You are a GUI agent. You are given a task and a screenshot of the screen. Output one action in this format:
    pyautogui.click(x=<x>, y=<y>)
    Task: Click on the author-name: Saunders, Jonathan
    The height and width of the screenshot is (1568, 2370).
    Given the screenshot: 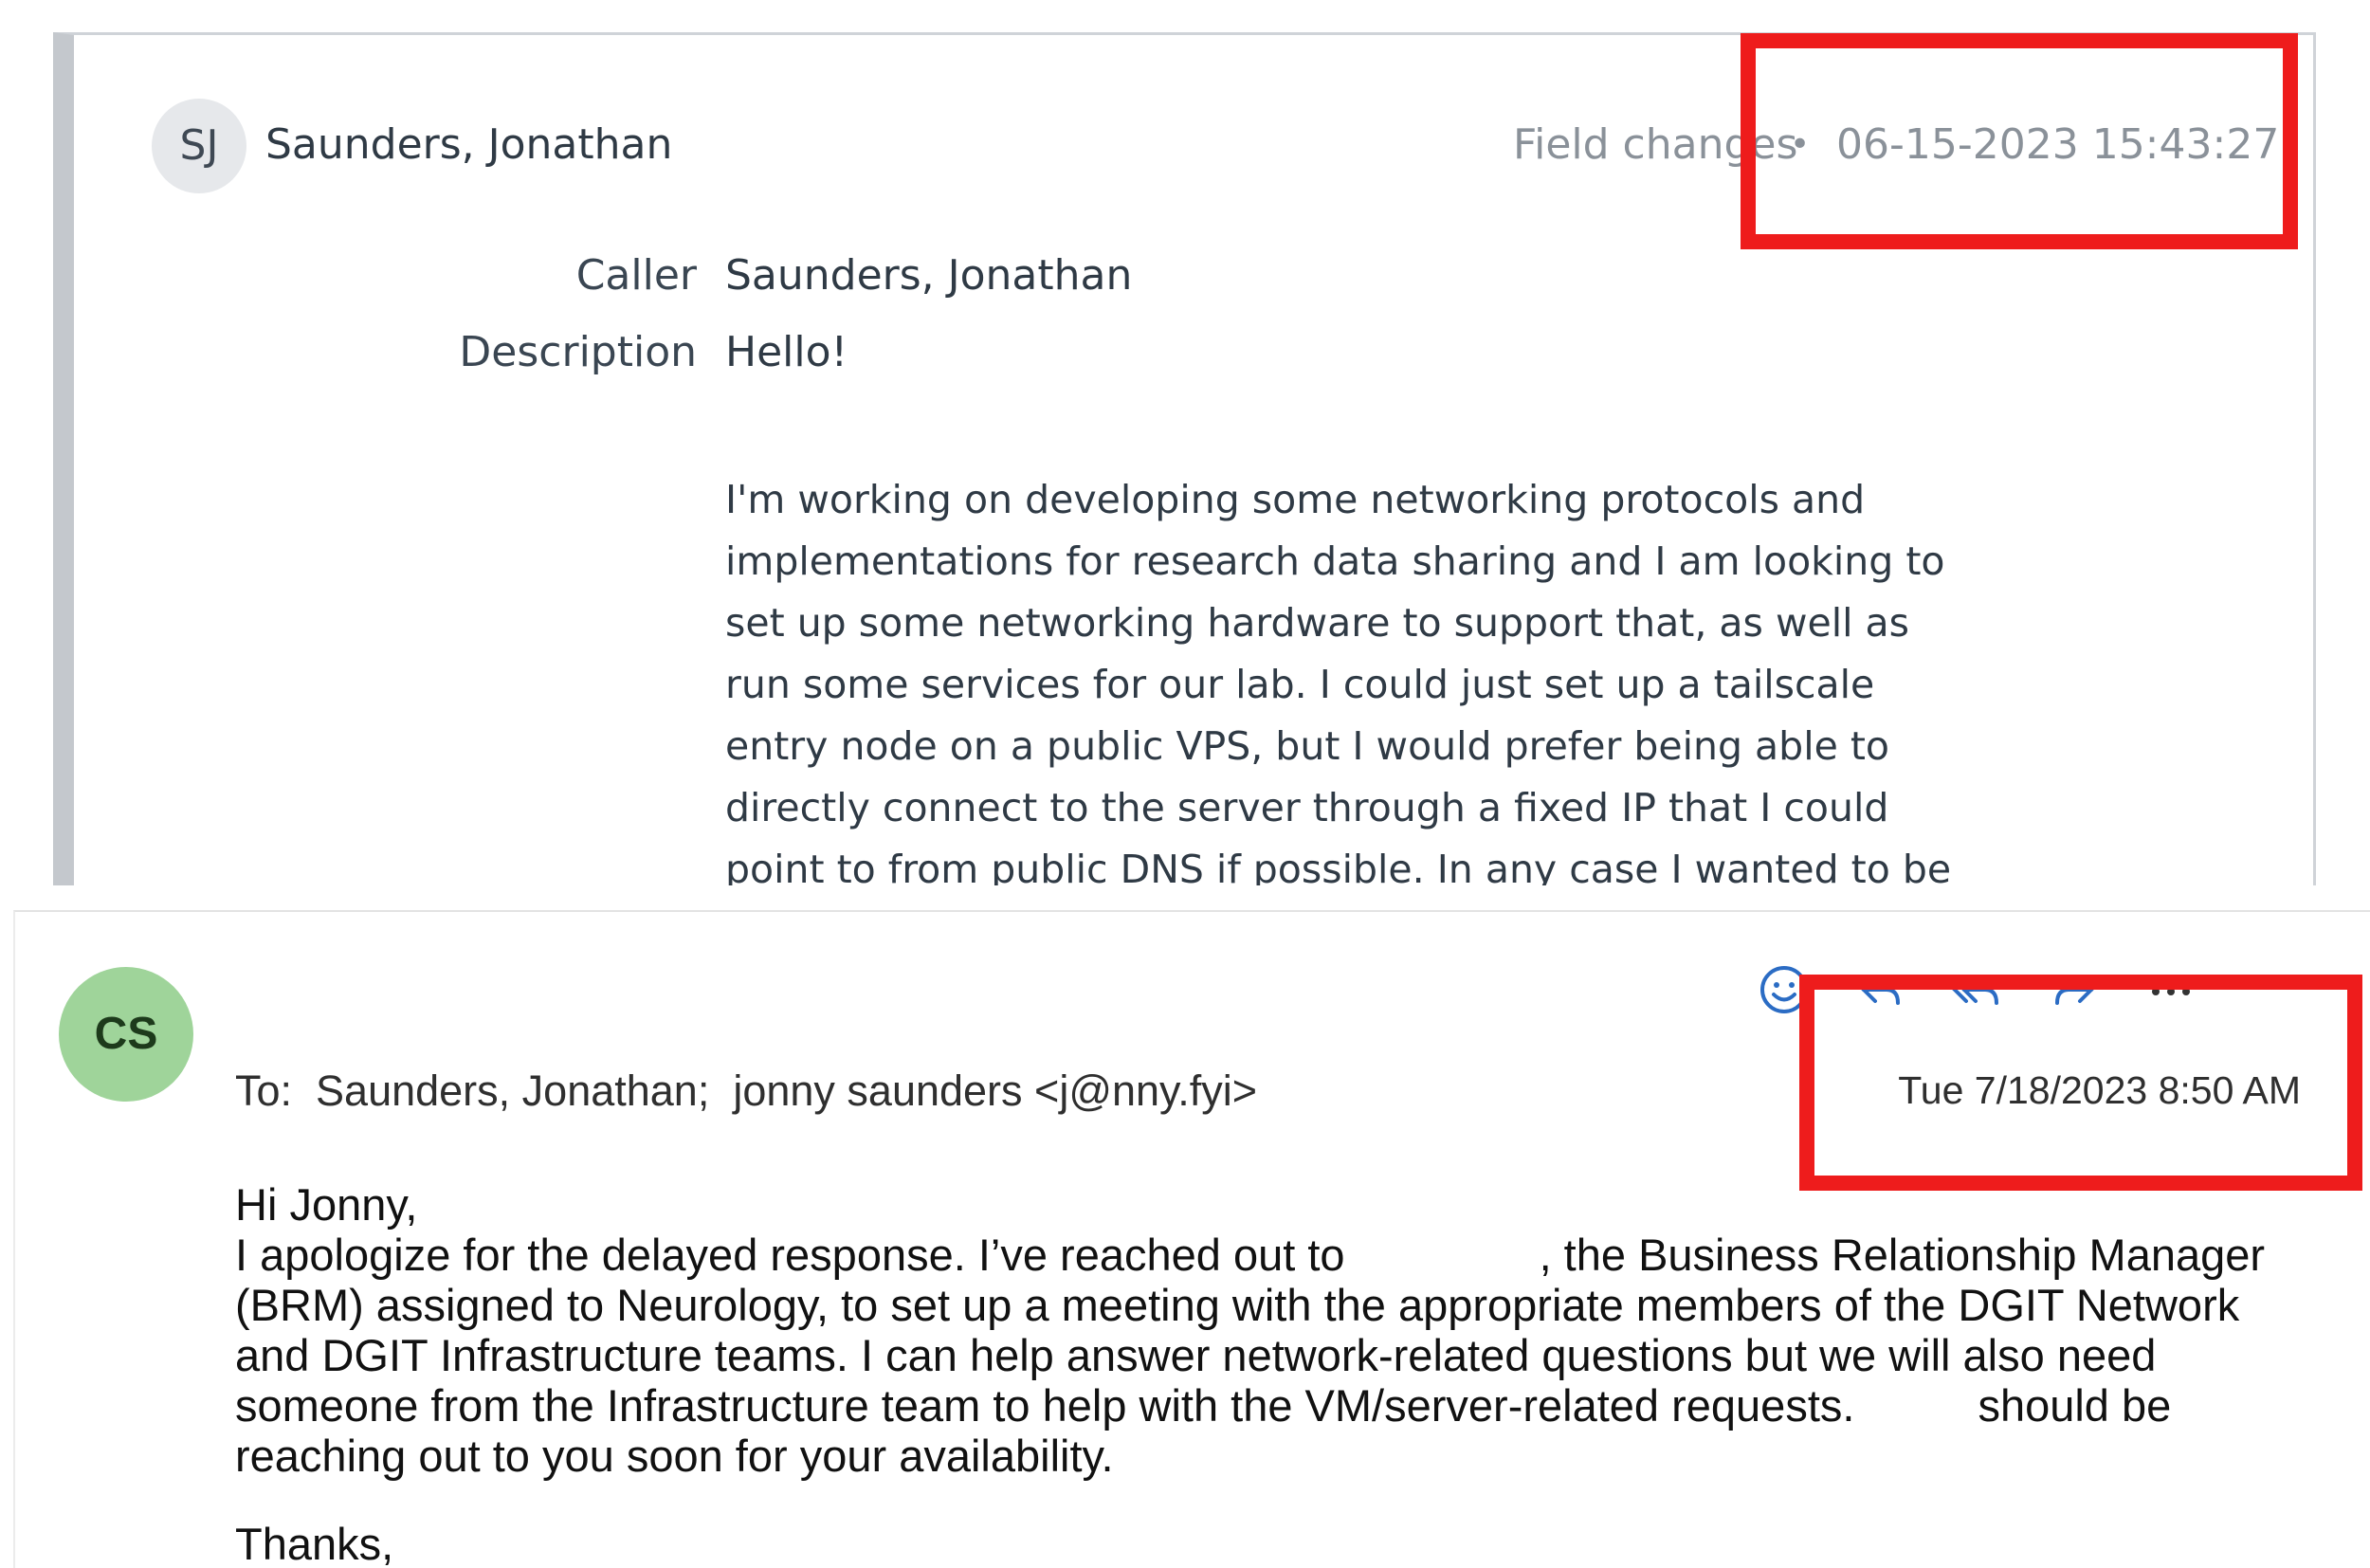 What is the action you would take?
    pyautogui.click(x=468, y=145)
    